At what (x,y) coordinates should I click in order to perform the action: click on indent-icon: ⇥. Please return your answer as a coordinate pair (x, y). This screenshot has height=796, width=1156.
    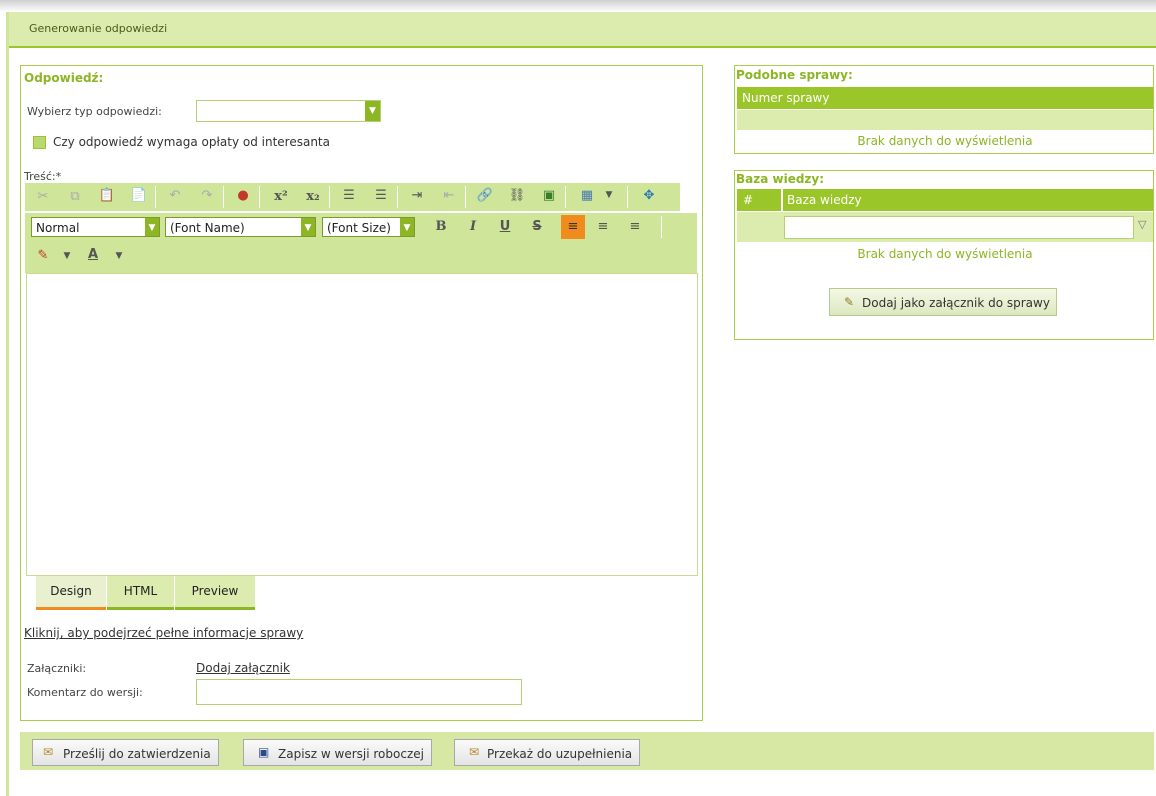
    Looking at the image, I should click on (417, 195).